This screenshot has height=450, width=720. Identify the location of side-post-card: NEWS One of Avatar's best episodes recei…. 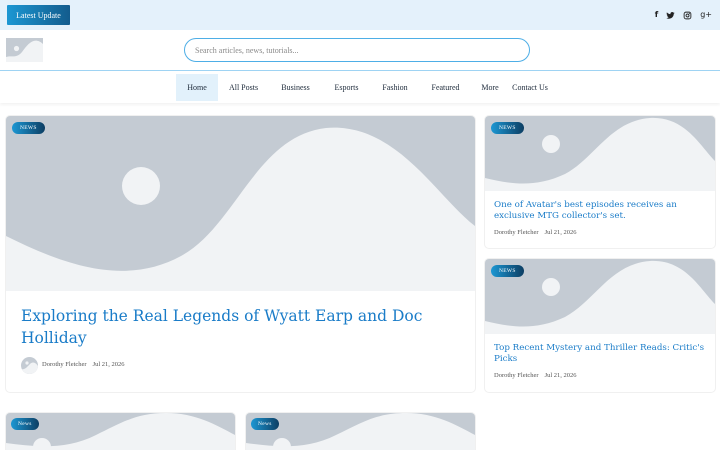
(600, 182).